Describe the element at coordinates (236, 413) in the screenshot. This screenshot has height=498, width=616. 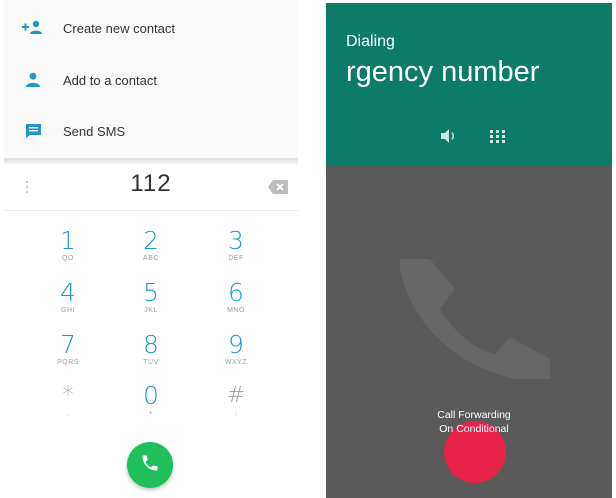
I see `key-letters: ;` at that location.